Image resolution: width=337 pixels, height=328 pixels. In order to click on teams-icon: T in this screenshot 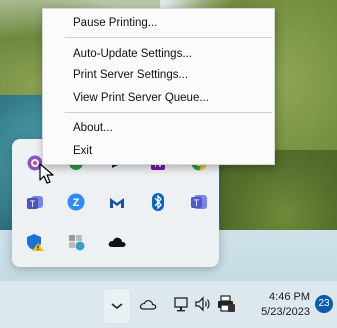, I will do `click(35, 202)`.